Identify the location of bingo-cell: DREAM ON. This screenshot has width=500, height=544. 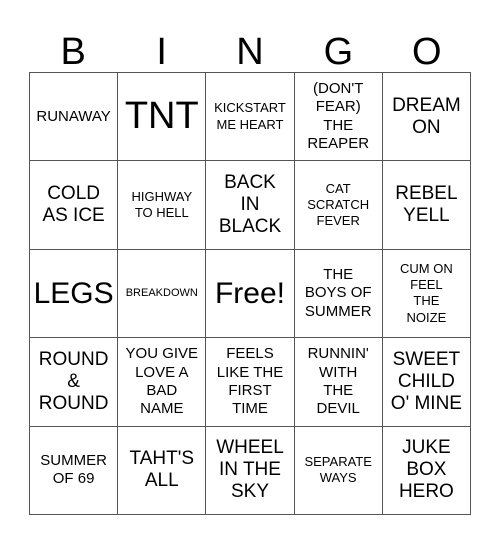
(426, 117).